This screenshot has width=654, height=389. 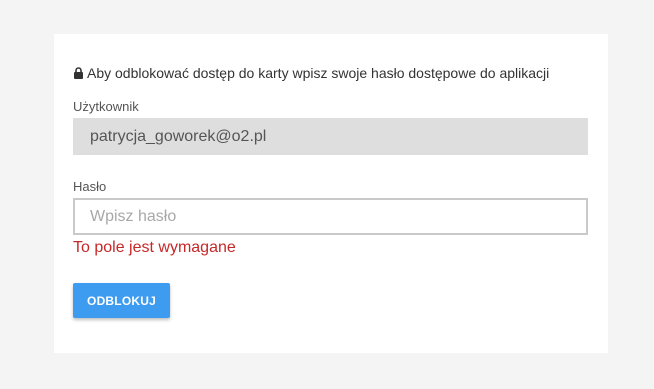 I want to click on unlock-button: ODBLOKUJ, so click(x=121, y=300).